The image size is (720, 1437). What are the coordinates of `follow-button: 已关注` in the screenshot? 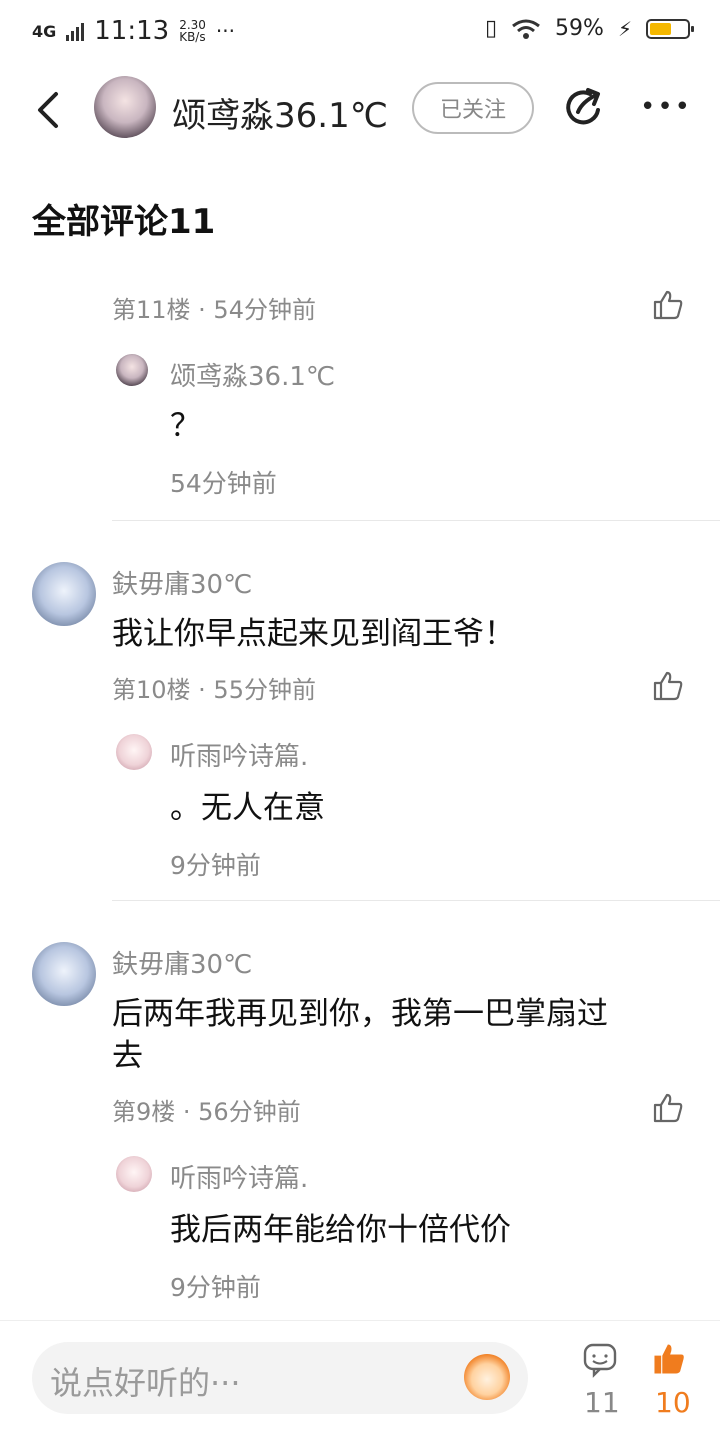 It's located at (473, 108).